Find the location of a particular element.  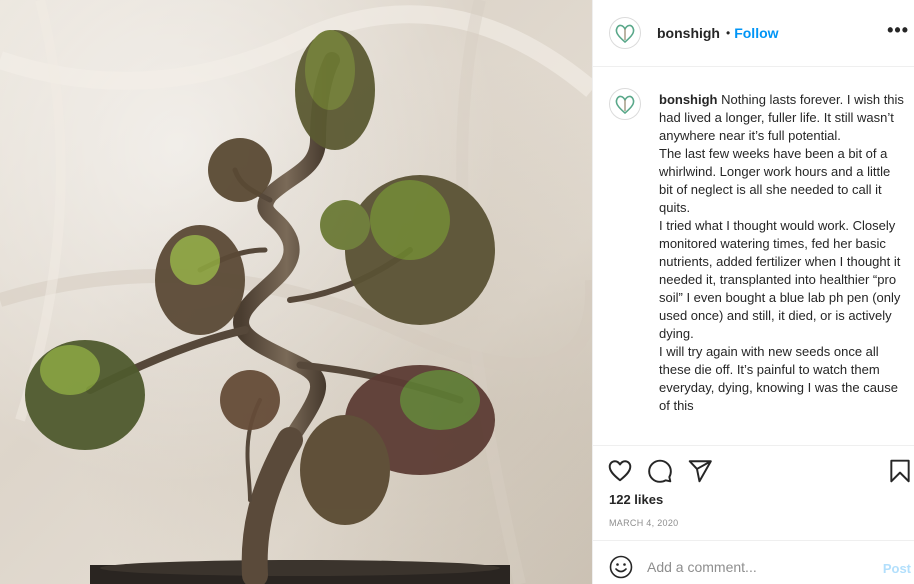

post-actions: 122 likes MARCH 4, 2020 is located at coordinates (753, 492).